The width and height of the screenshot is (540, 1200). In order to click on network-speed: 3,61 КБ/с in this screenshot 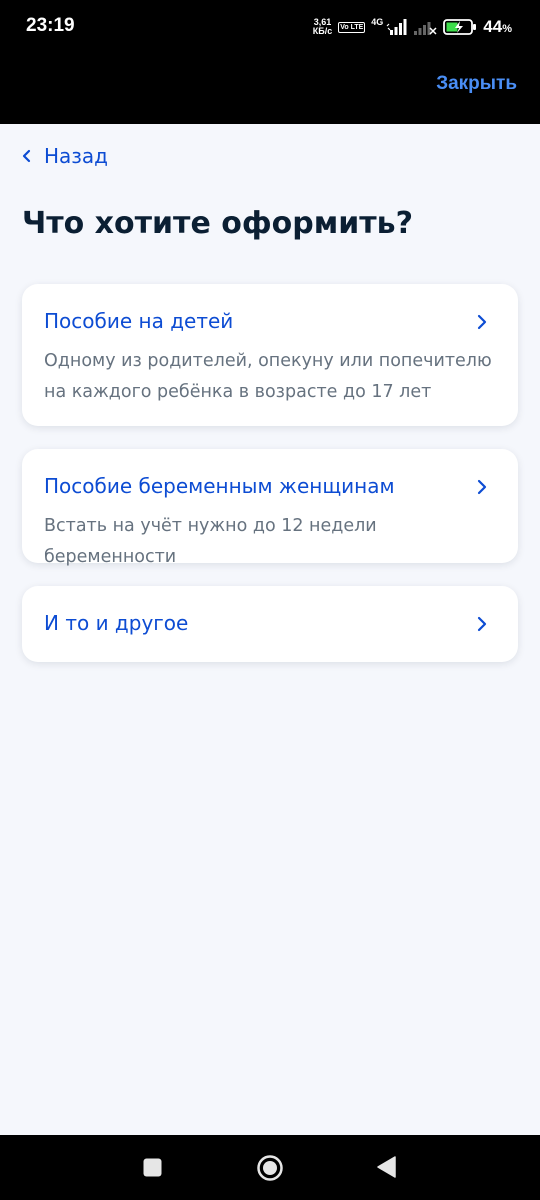, I will do `click(322, 27)`.